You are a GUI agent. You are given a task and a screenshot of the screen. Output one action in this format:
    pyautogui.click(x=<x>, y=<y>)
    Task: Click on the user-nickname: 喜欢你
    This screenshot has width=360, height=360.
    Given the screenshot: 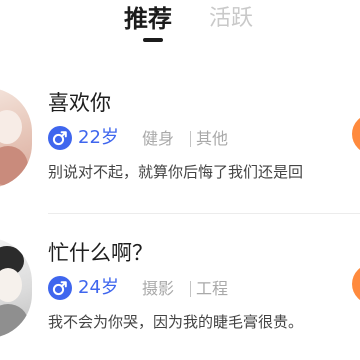 What is the action you would take?
    pyautogui.click(x=79, y=103)
    